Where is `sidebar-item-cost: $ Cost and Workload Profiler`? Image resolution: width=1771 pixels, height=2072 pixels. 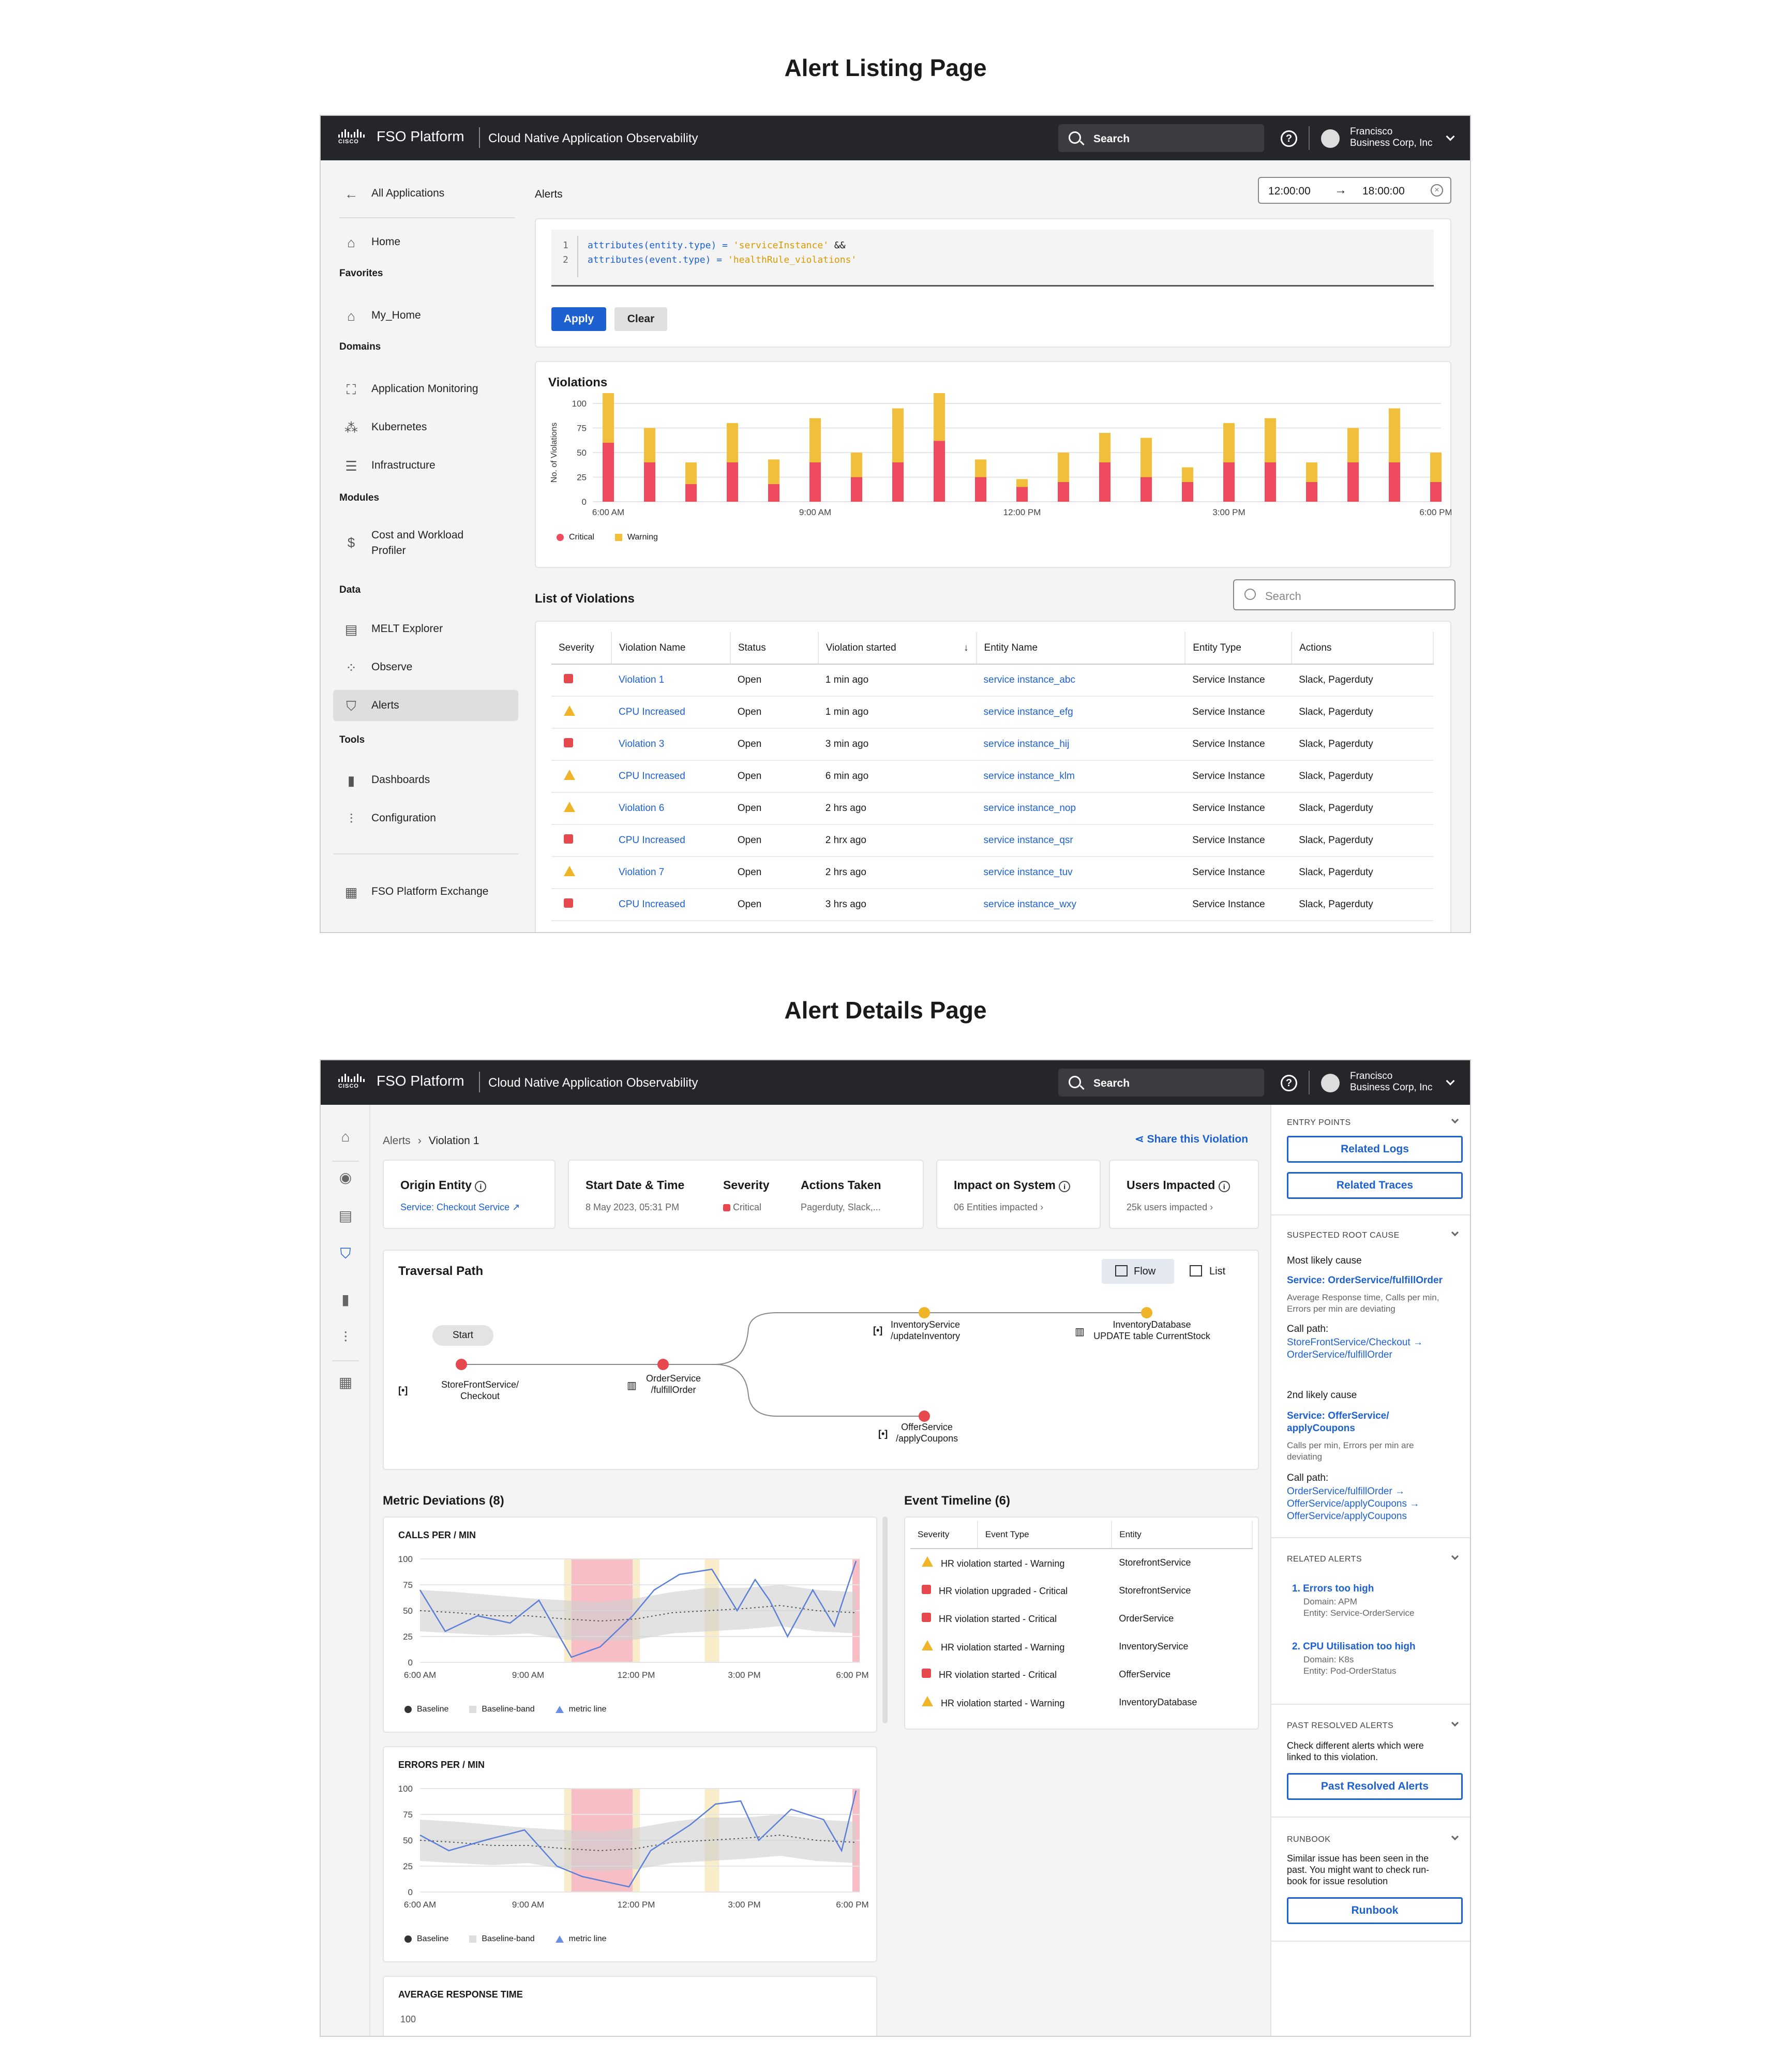 sidebar-item-cost: $ Cost and Workload Profiler is located at coordinates (426, 543).